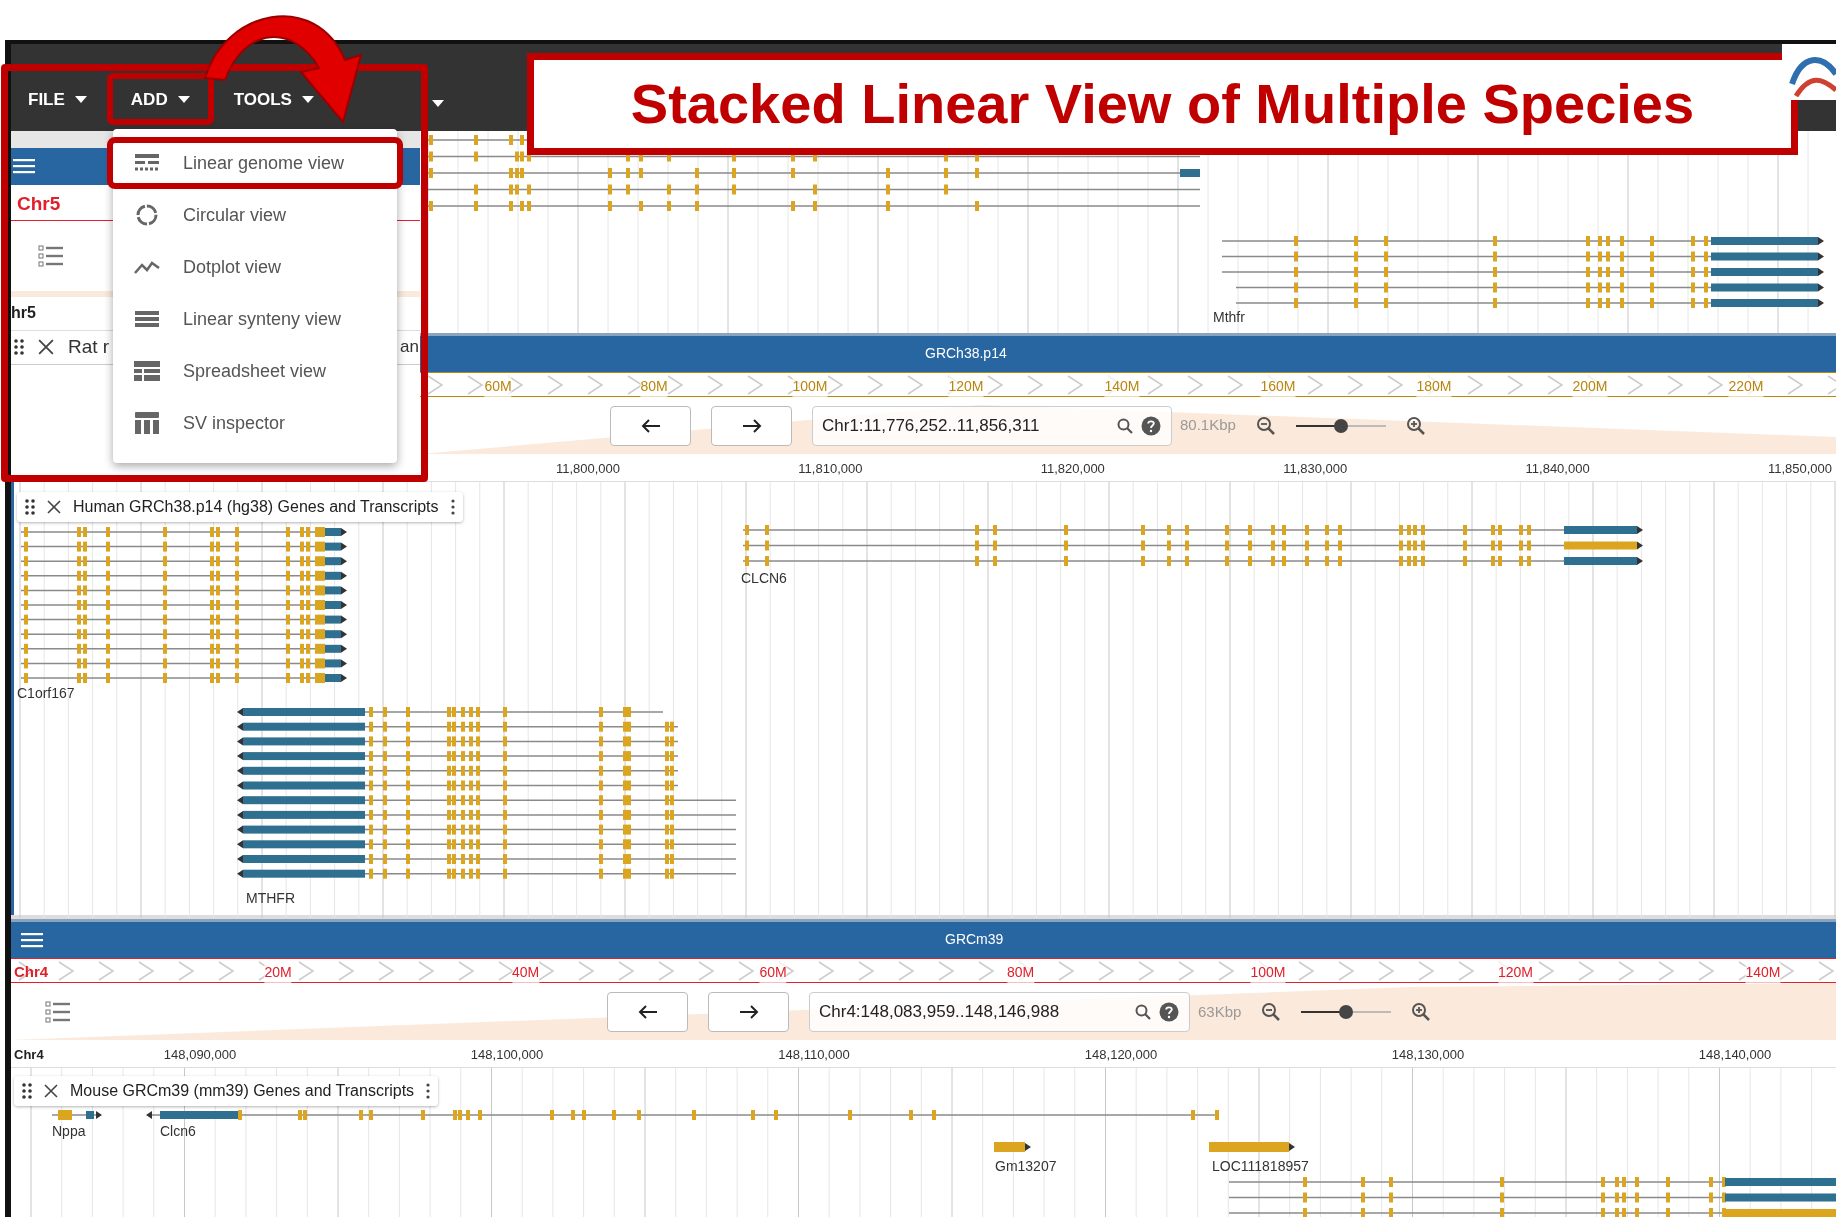 This screenshot has width=1836, height=1217. Describe the element at coordinates (1072, 468) in the screenshot. I see `scale-tick-label: 11,820,000` at that location.